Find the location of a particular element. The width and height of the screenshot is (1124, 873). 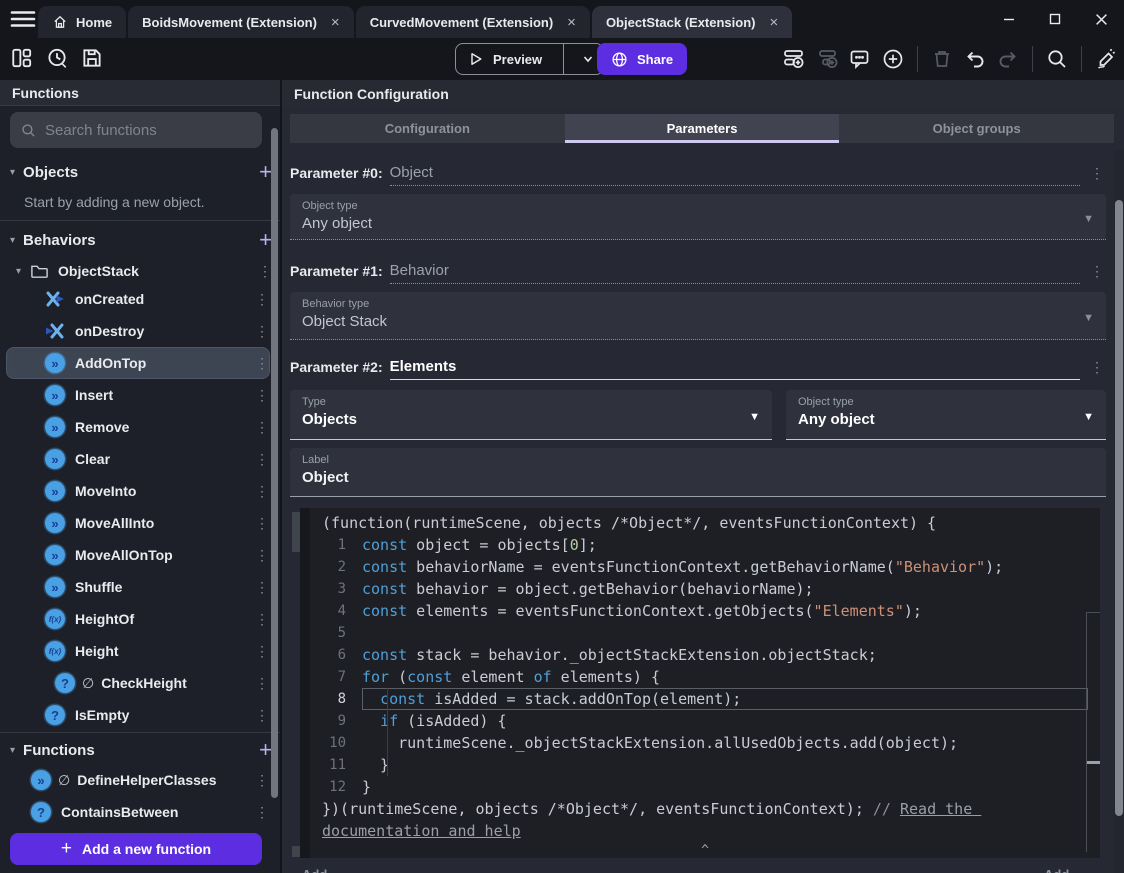

object-type-select-2: Object type Any object ▼ is located at coordinates (946, 415).